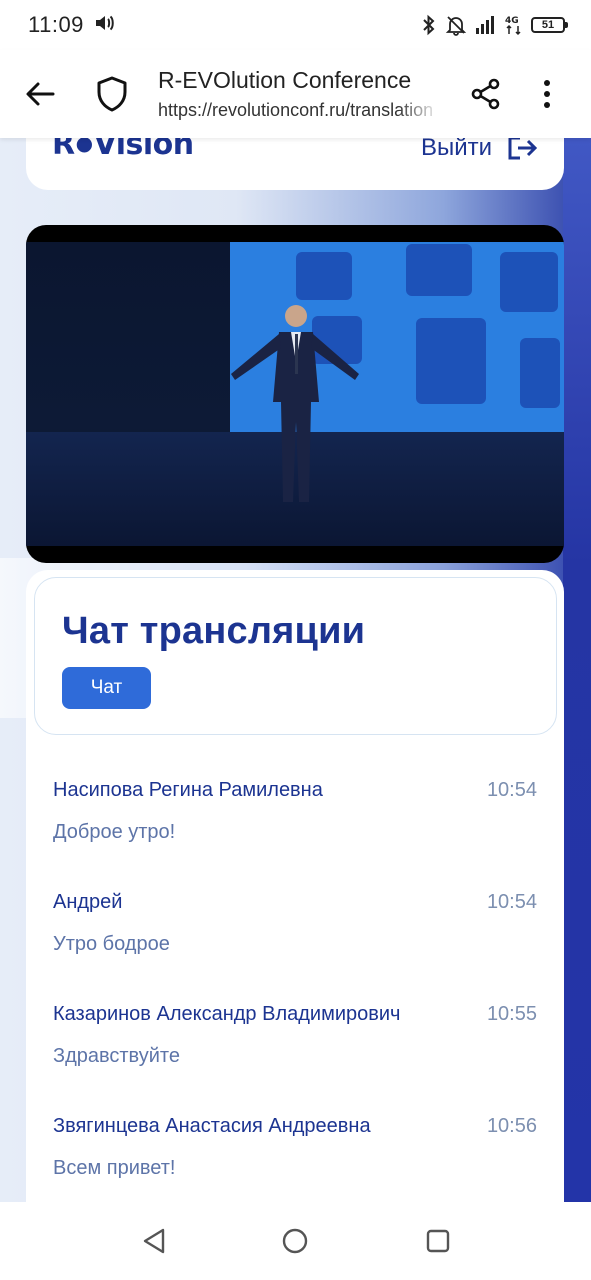 The image size is (591, 1280). What do you see at coordinates (549, 25) in the screenshot?
I see `battery-icon: 51` at bounding box center [549, 25].